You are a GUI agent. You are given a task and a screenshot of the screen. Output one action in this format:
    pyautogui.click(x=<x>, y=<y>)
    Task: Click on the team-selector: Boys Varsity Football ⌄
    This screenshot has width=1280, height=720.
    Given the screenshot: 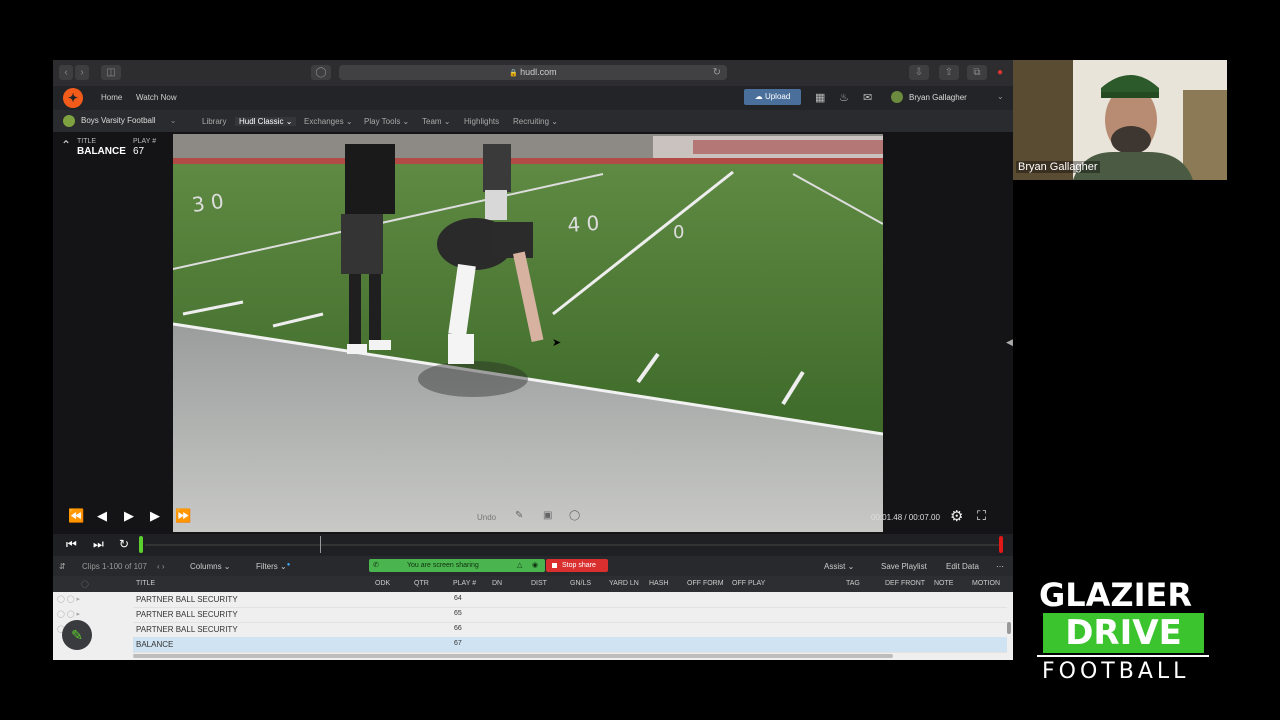 What is the action you would take?
    pyautogui.click(x=128, y=120)
    